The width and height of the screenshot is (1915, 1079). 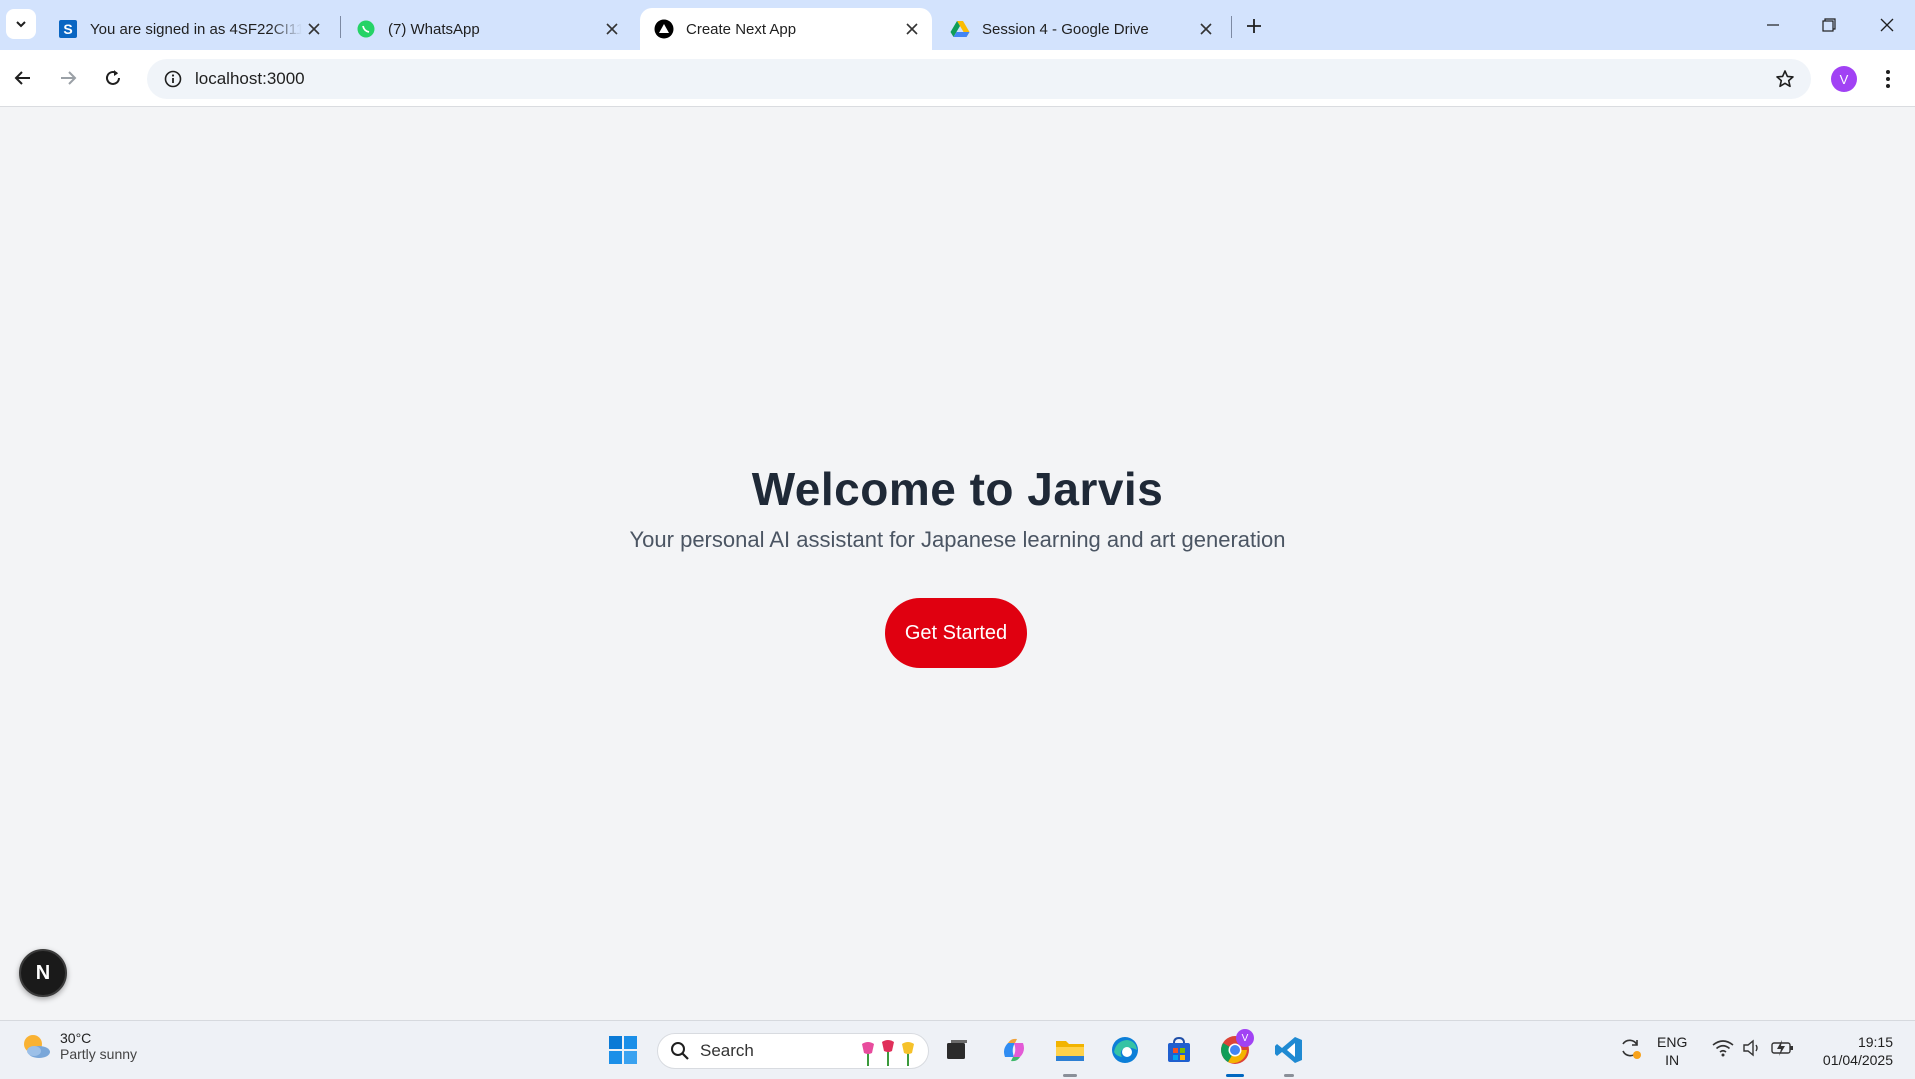 I want to click on tab-signed-in: S You are signed in as 4SF22CI11(, so click(x=189, y=29).